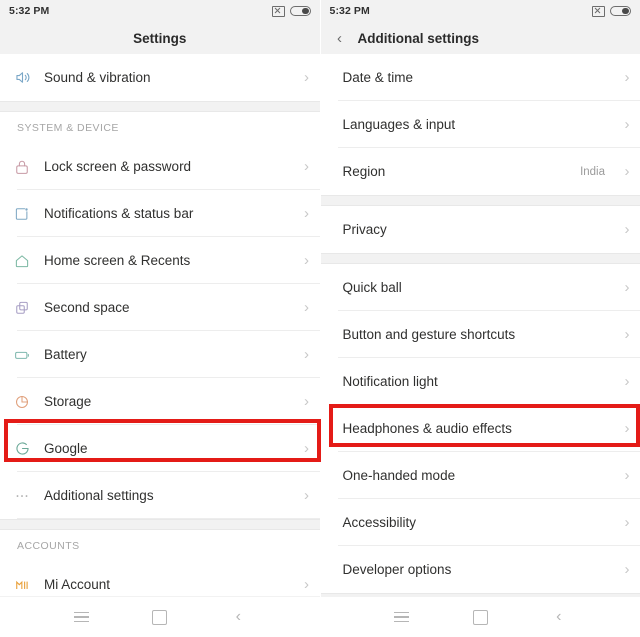 This screenshot has width=640, height=637. What do you see at coordinates (480, 287) in the screenshot?
I see `list-item-quick-ball: Quick ball ›` at bounding box center [480, 287].